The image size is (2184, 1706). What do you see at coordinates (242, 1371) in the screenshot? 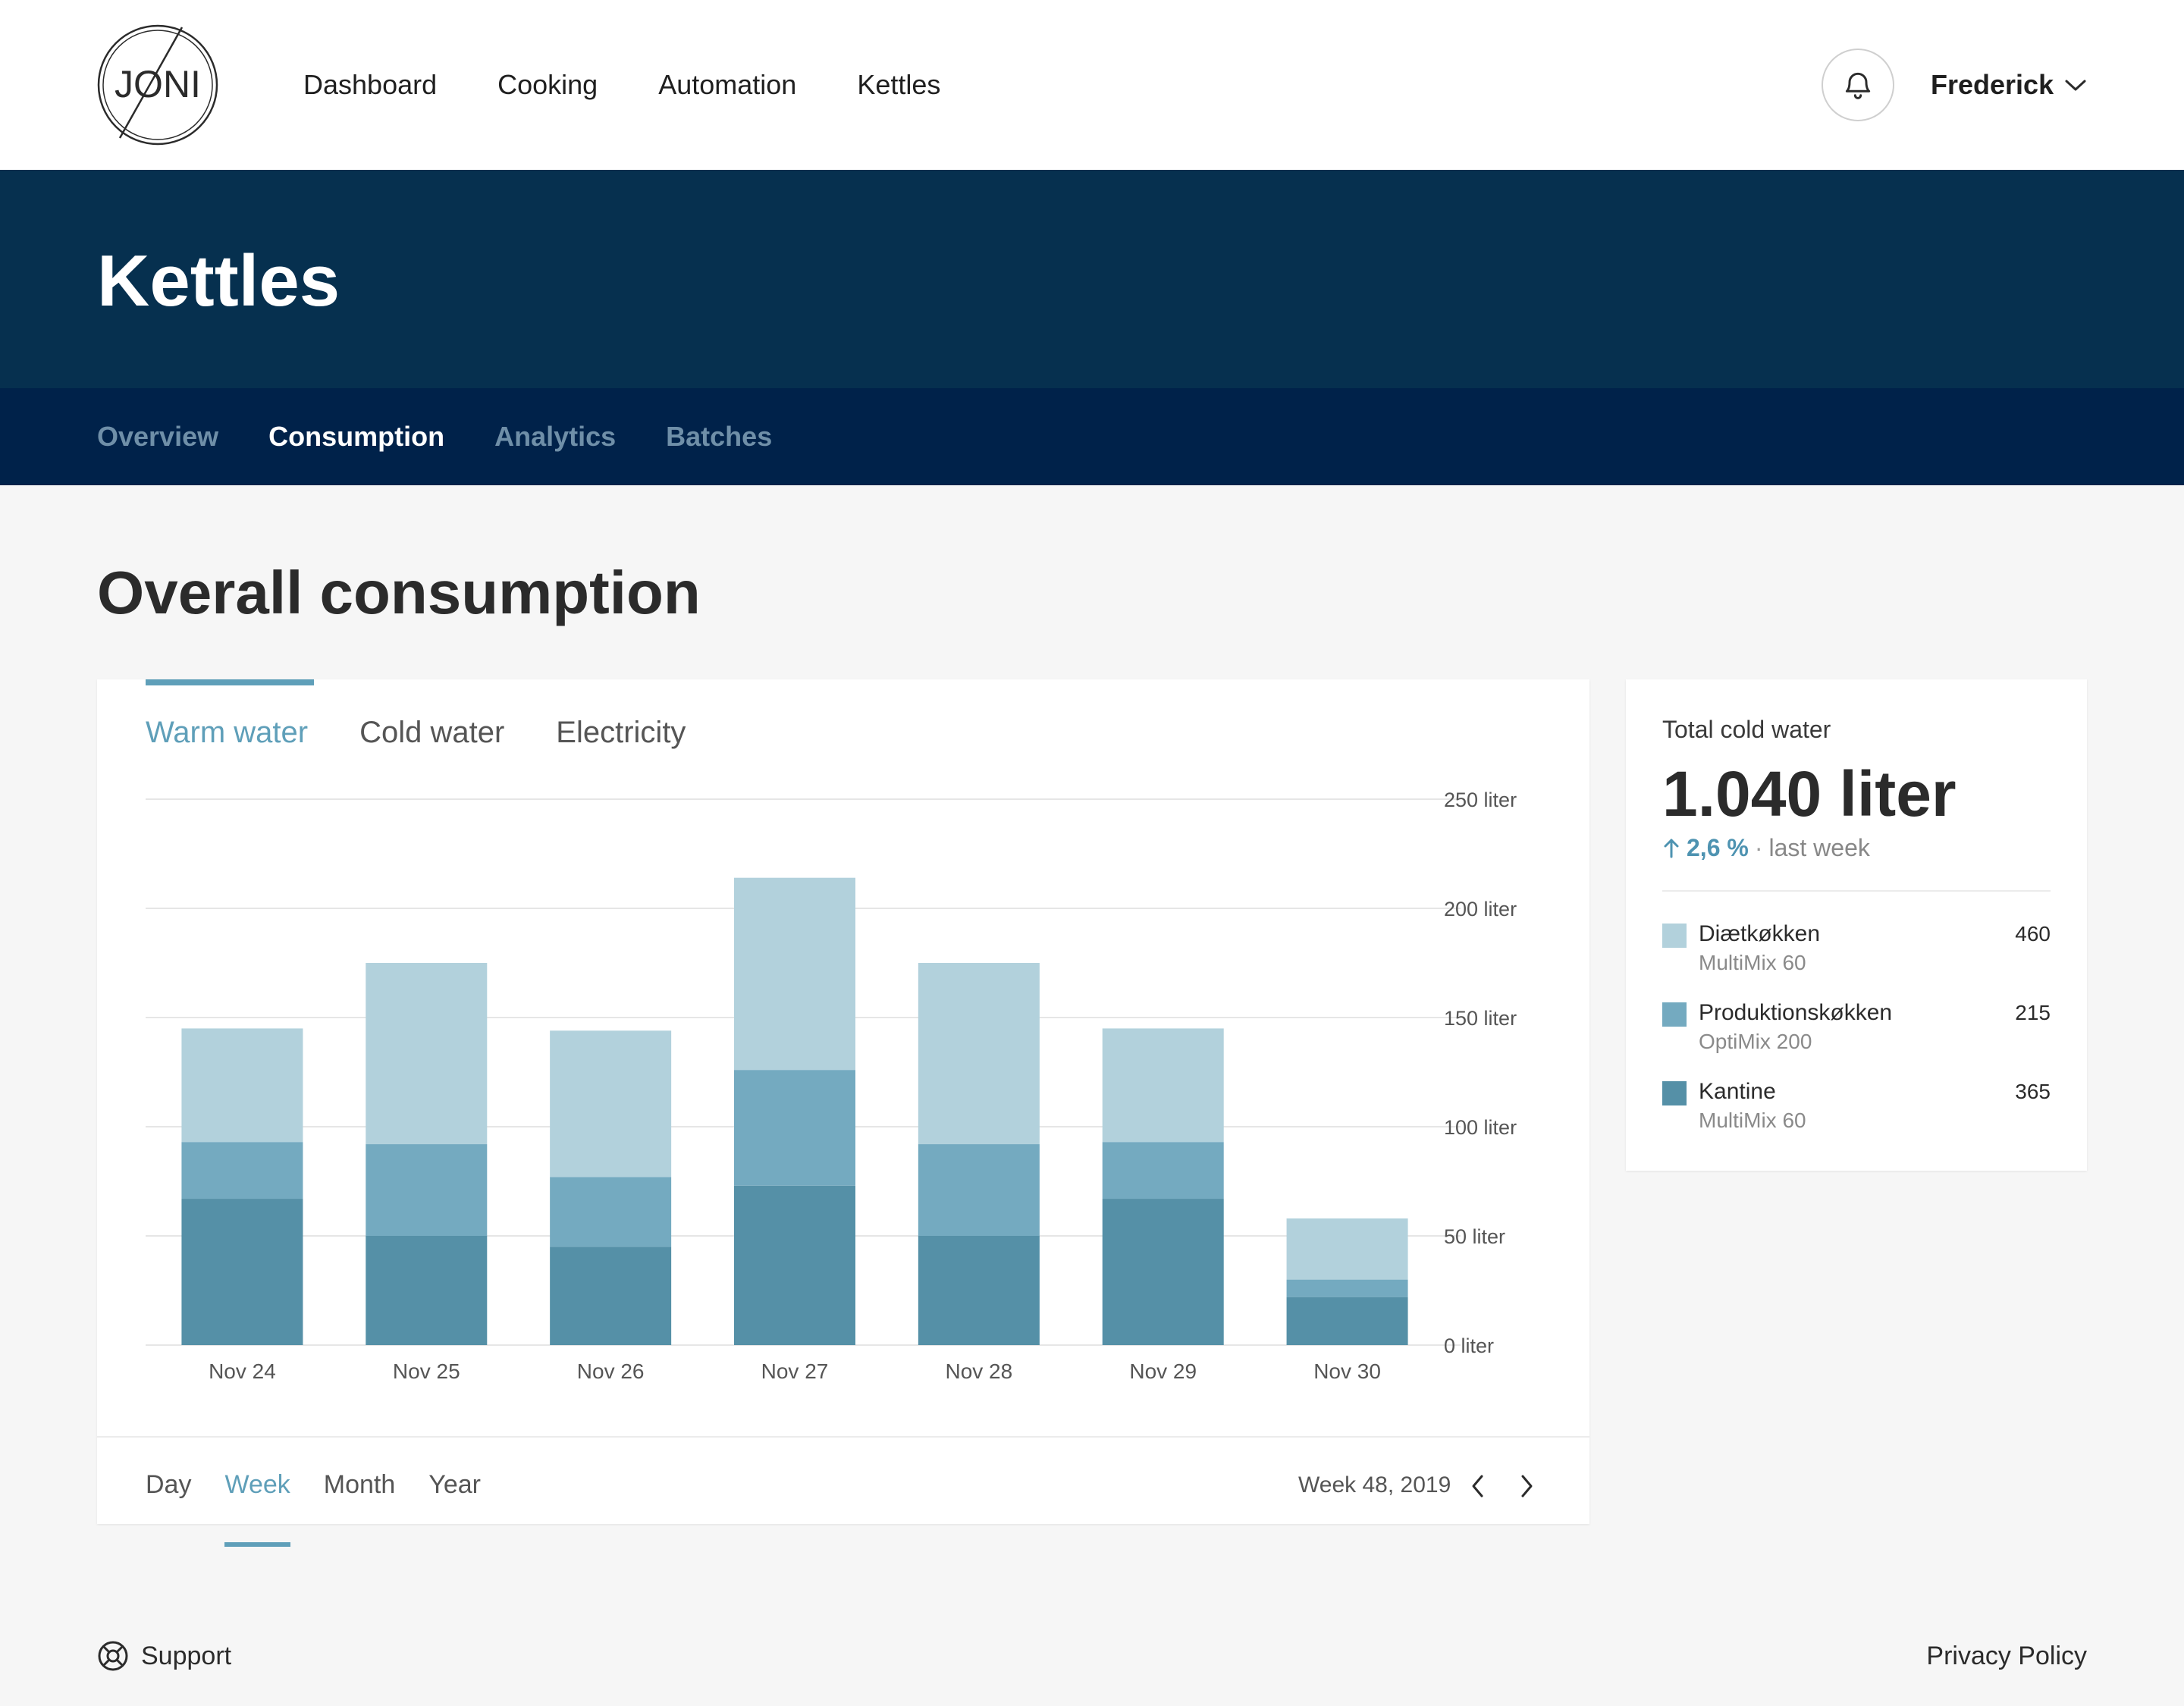
I see `x-tick-label: Nov 24` at bounding box center [242, 1371].